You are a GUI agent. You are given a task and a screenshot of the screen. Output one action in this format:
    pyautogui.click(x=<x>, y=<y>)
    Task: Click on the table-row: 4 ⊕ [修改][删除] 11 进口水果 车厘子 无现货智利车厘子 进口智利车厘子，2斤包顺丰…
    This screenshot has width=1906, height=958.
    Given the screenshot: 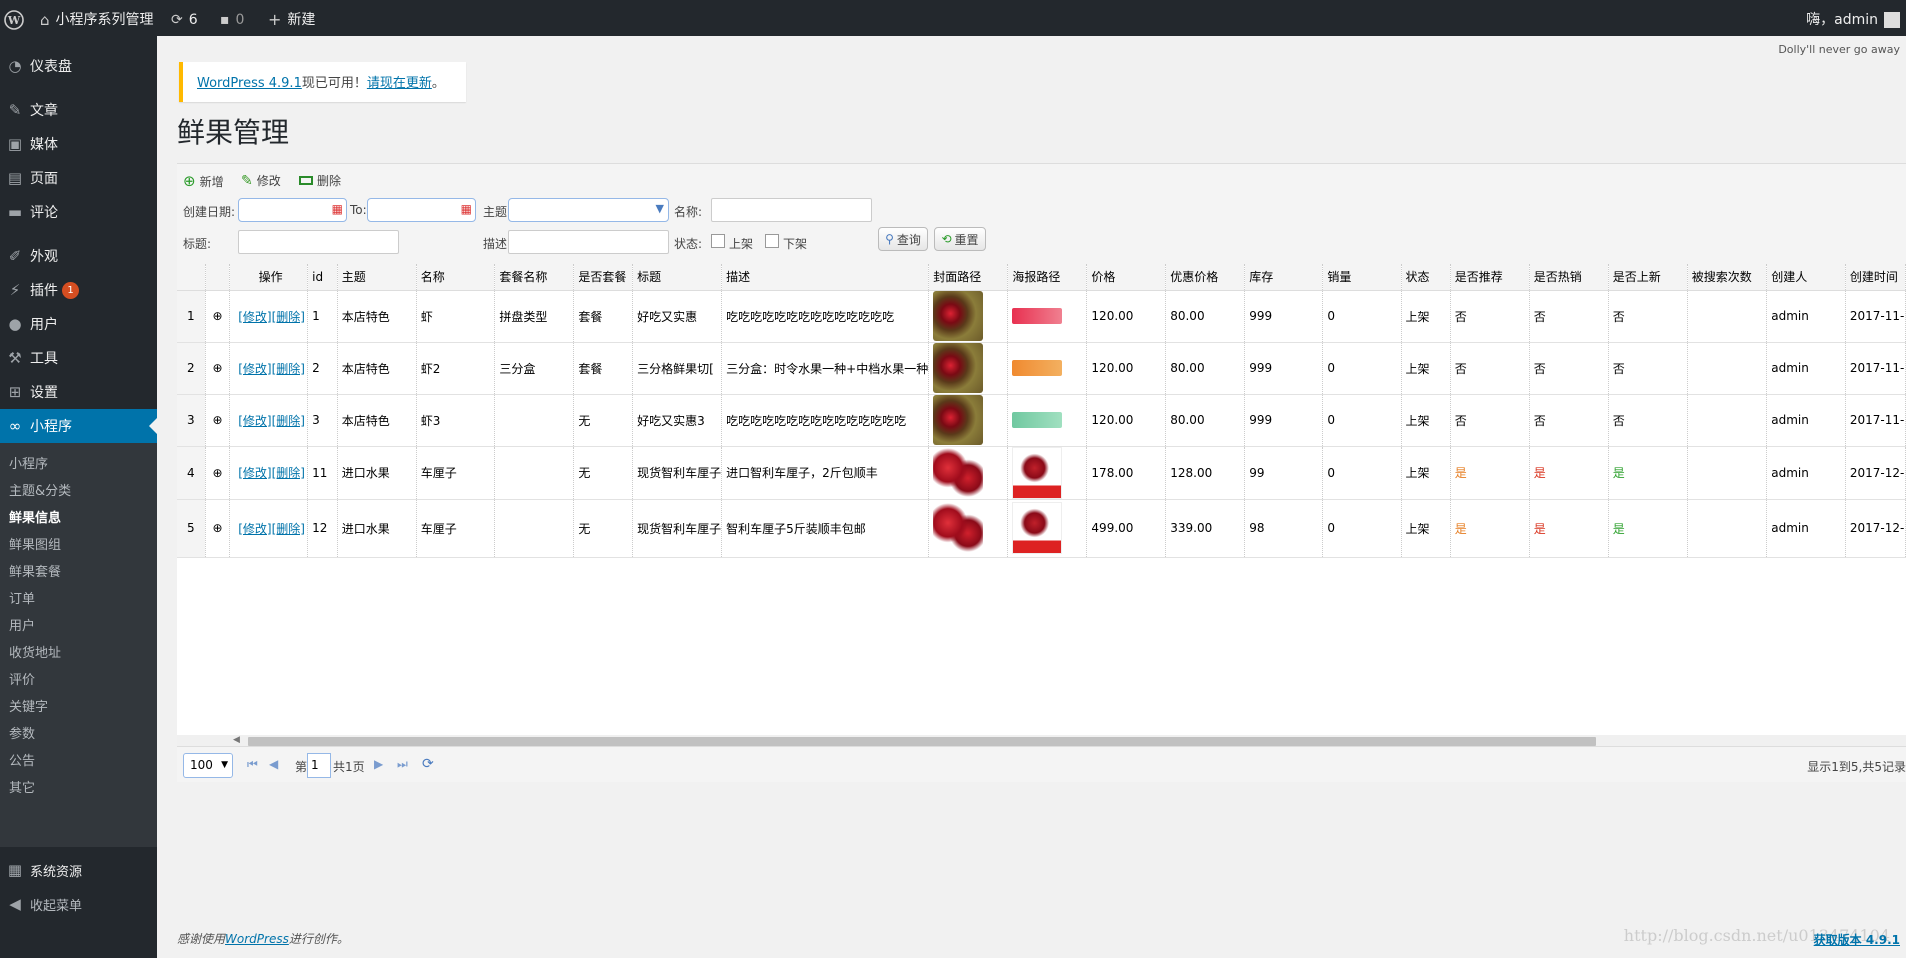 What is the action you would take?
    pyautogui.click(x=1041, y=473)
    